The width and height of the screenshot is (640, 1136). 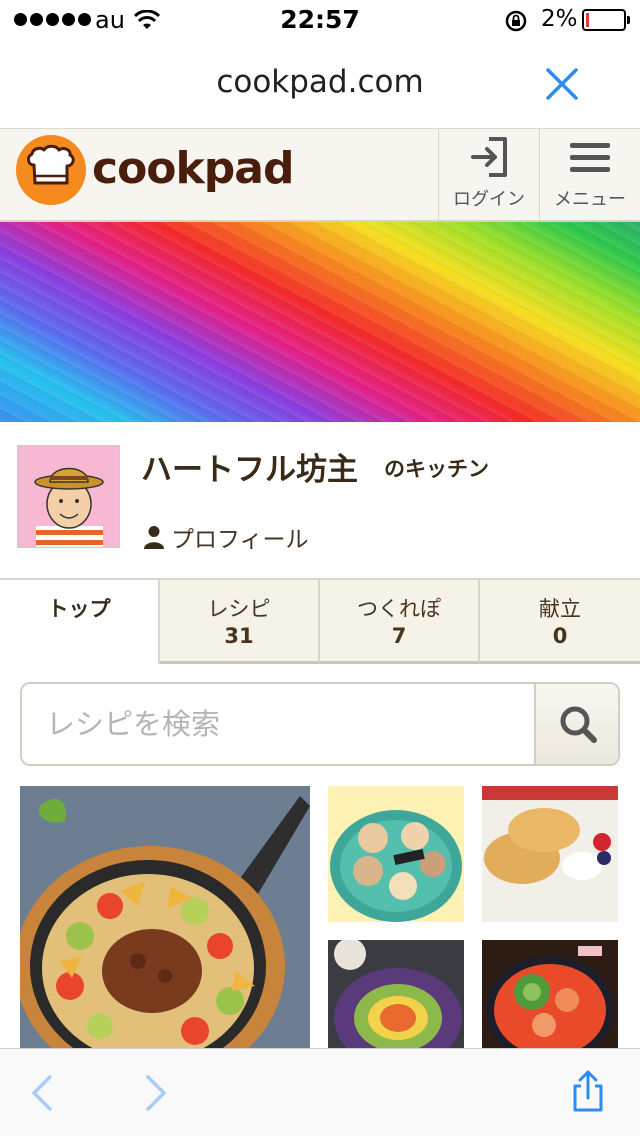 I want to click on search-button, so click(x=576, y=724).